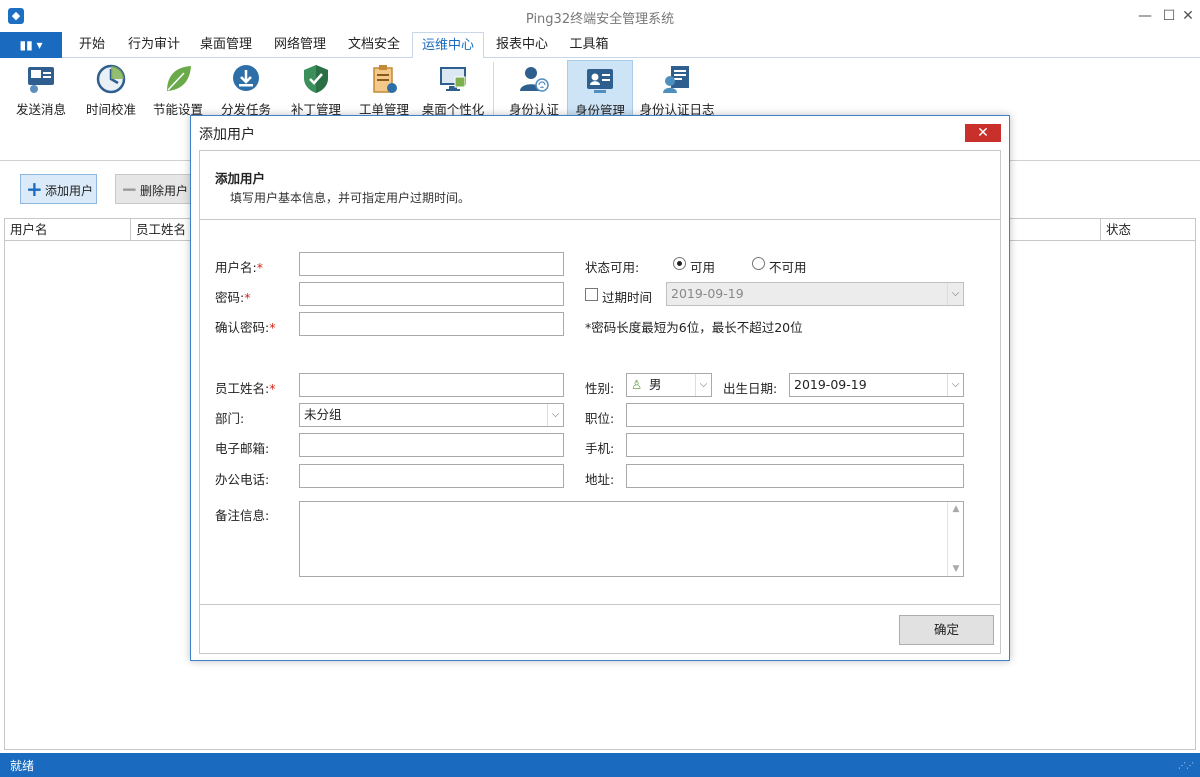 Image resolution: width=1200 pixels, height=777 pixels. What do you see at coordinates (350, 198) in the screenshot?
I see `dialog-header-subtitle: 填写用户基本信息，并可指定用户过期时间。` at bounding box center [350, 198].